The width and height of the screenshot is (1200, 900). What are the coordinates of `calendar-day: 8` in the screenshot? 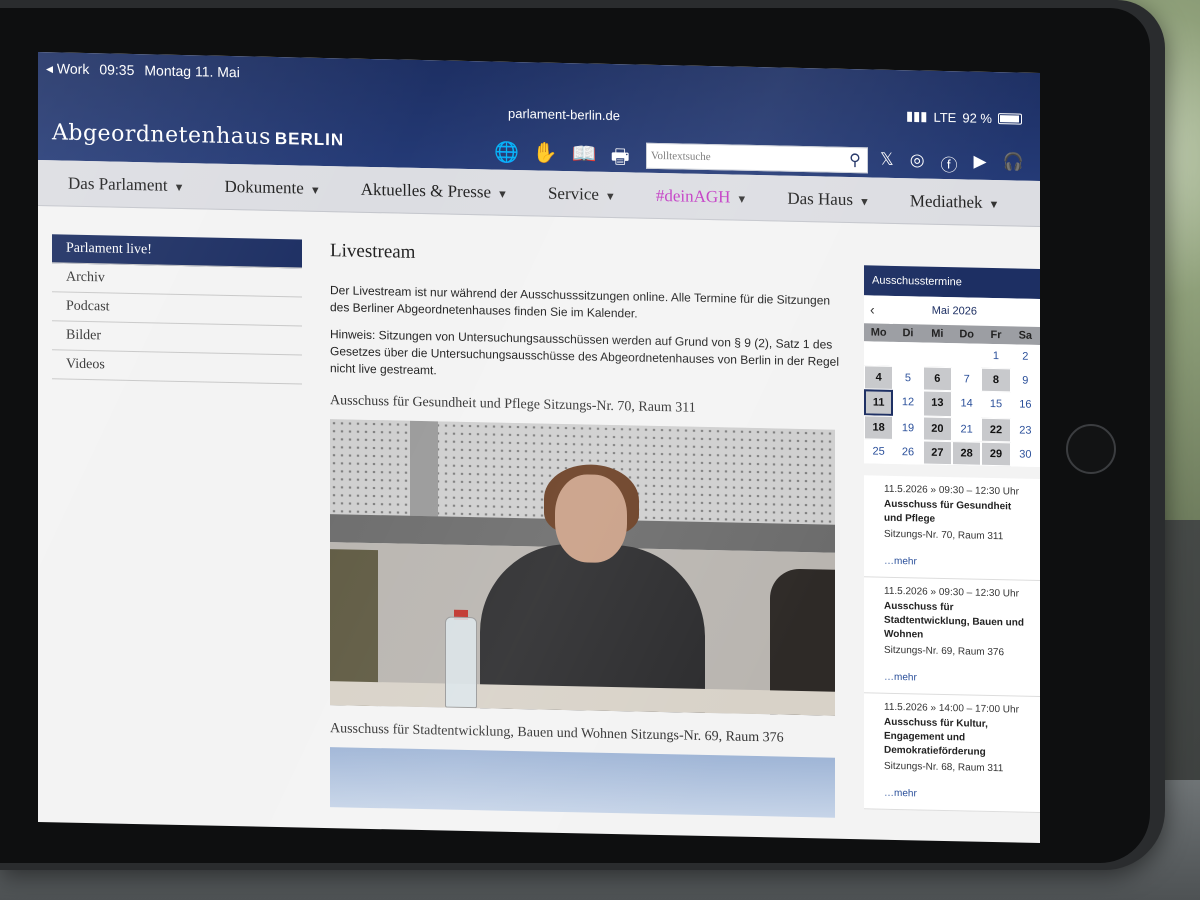 It's located at (996, 380).